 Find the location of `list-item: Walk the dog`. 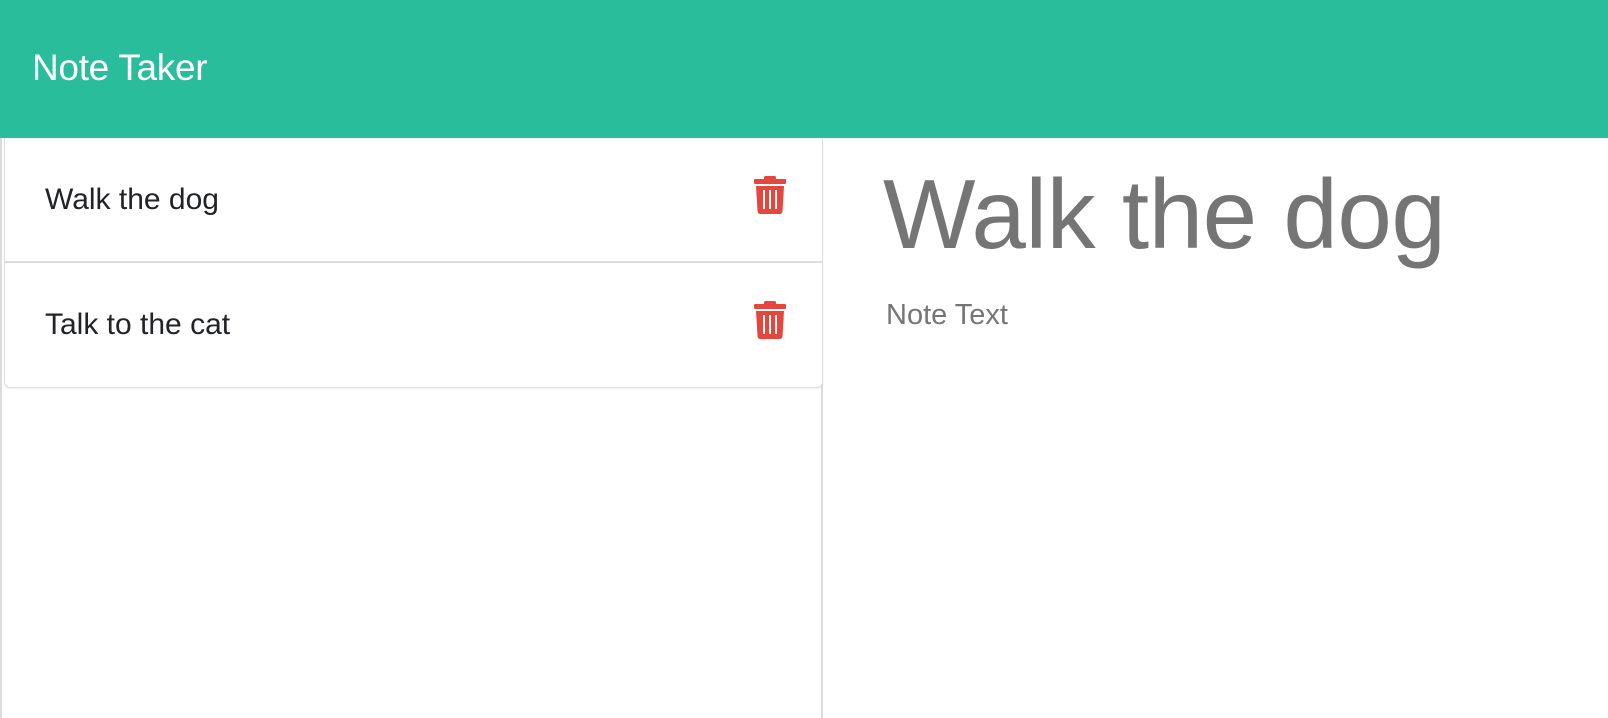

list-item: Walk the dog is located at coordinates (413, 200).